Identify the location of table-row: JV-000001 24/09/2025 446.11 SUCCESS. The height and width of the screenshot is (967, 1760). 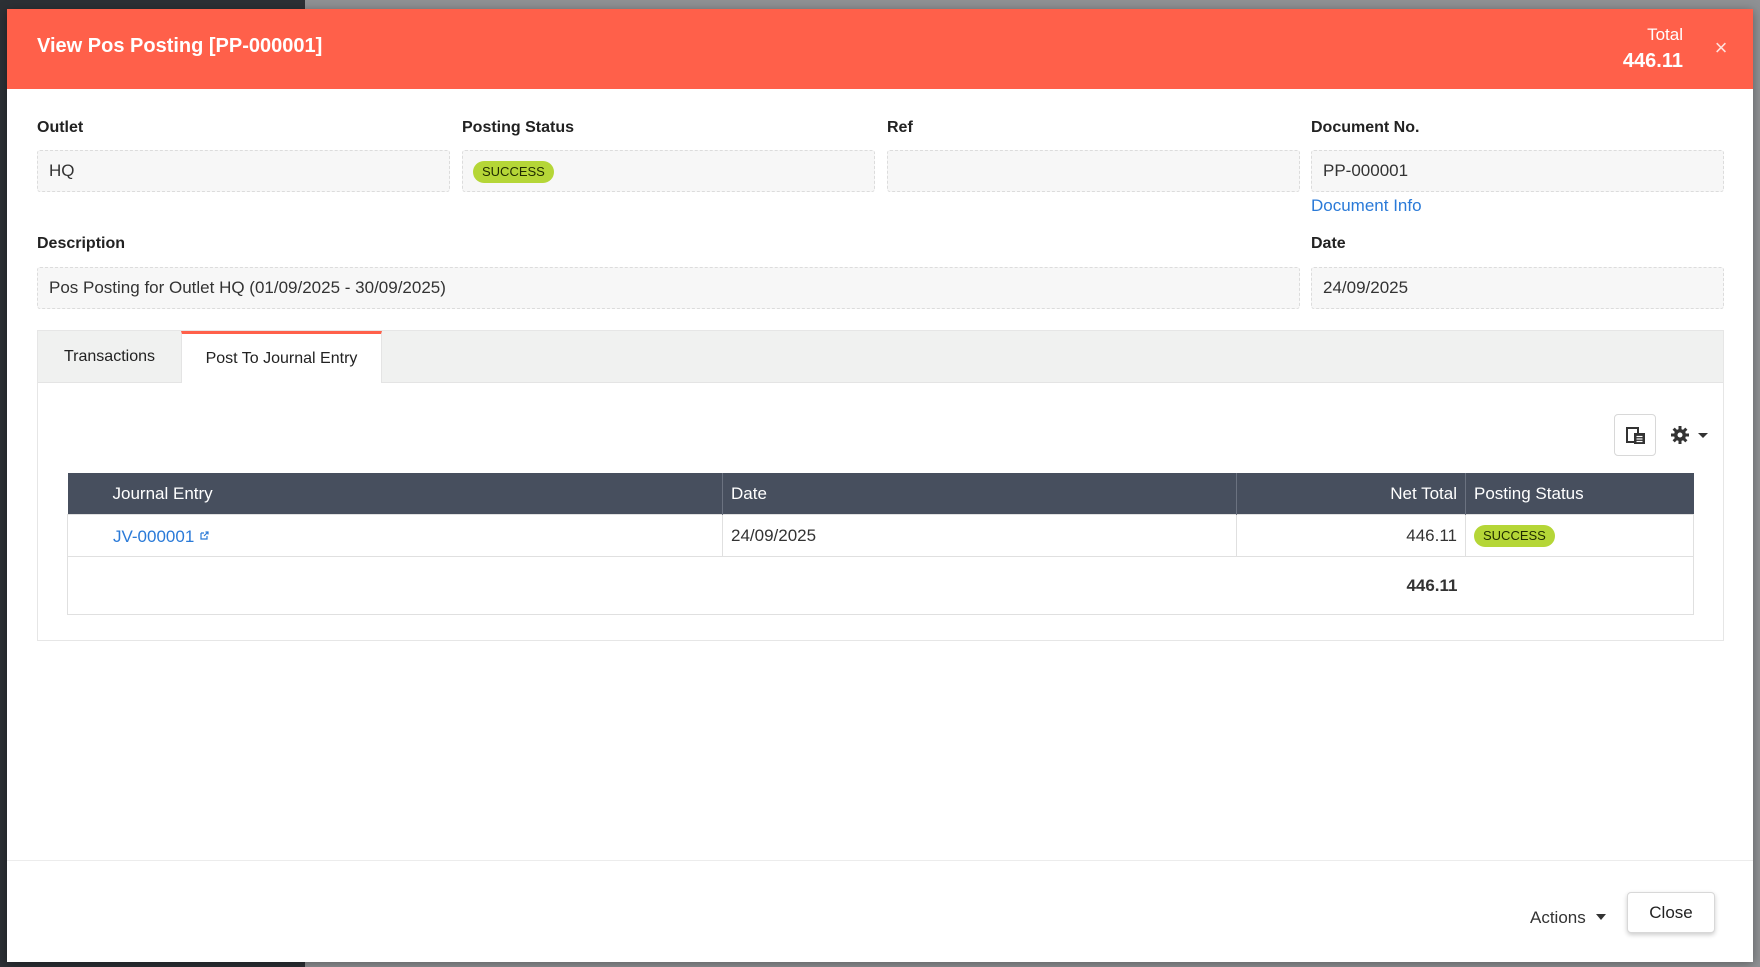
(880, 535).